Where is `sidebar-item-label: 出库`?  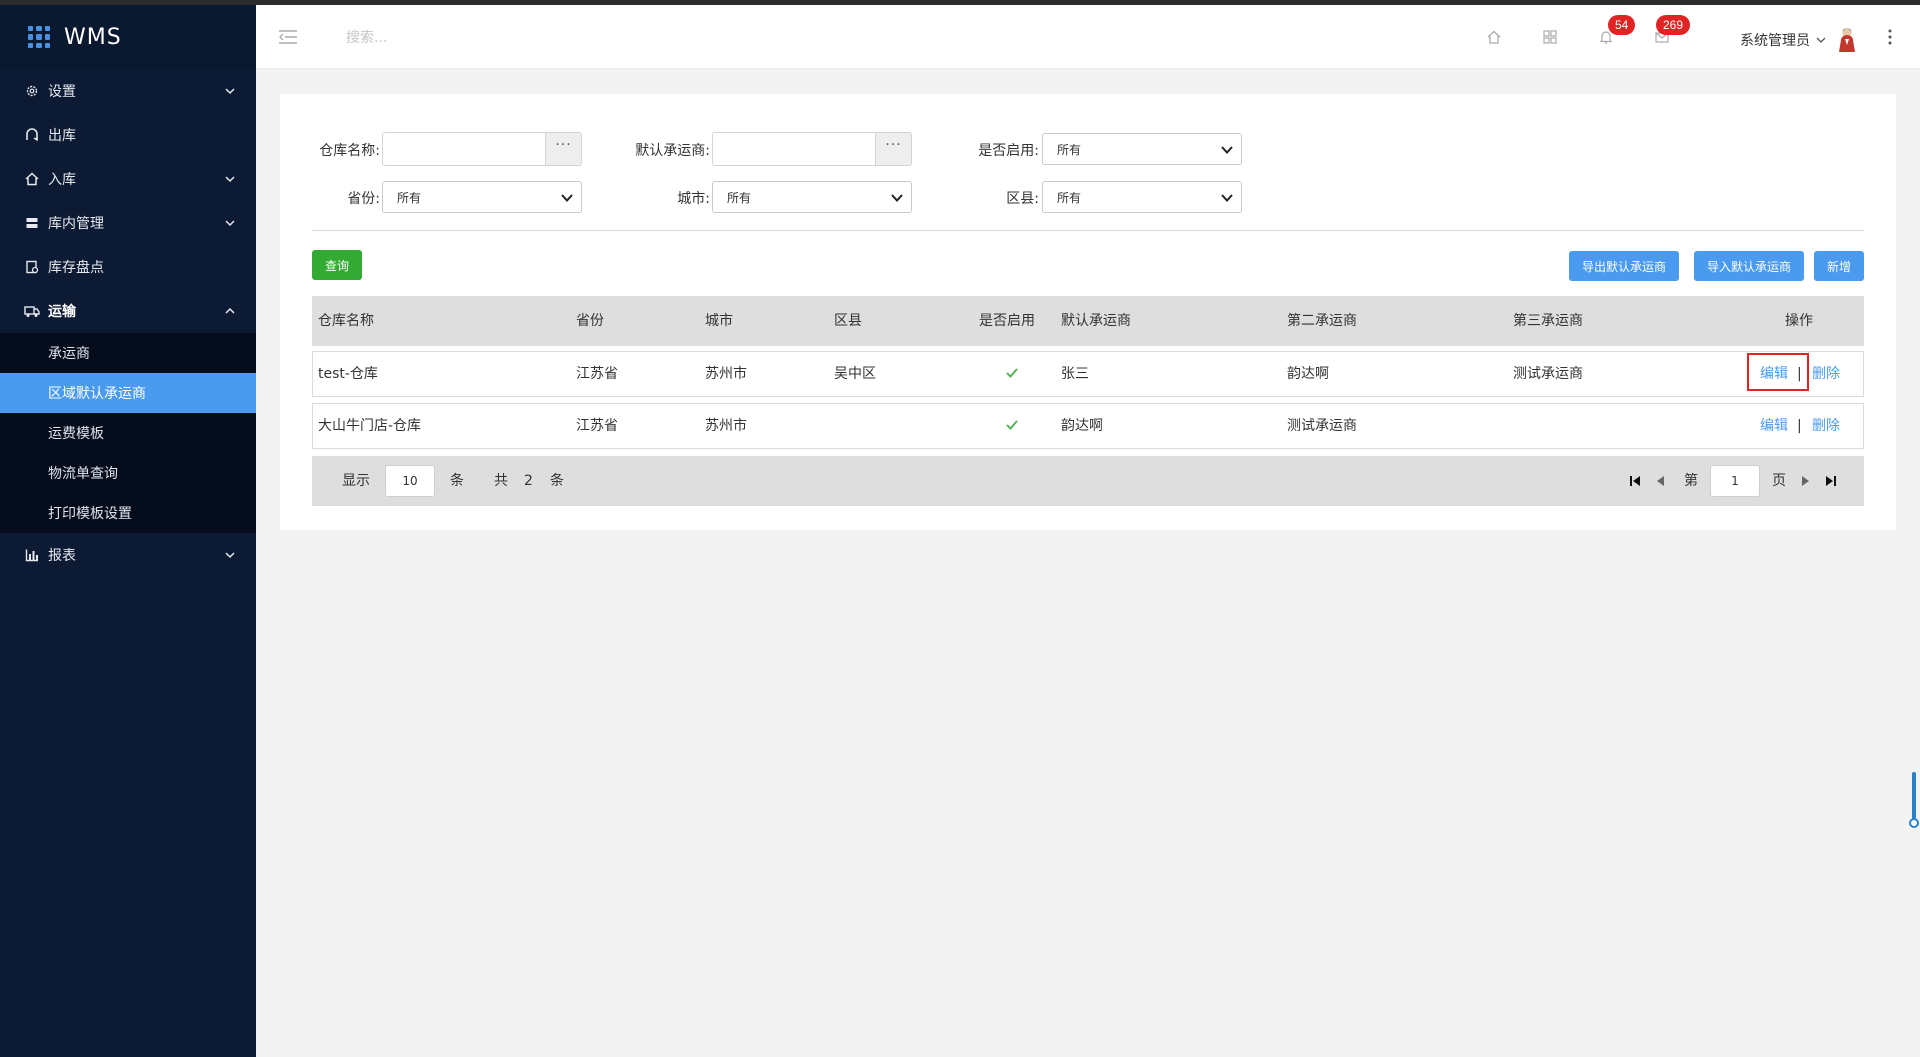
sidebar-item-label: 出库 is located at coordinates (62, 136).